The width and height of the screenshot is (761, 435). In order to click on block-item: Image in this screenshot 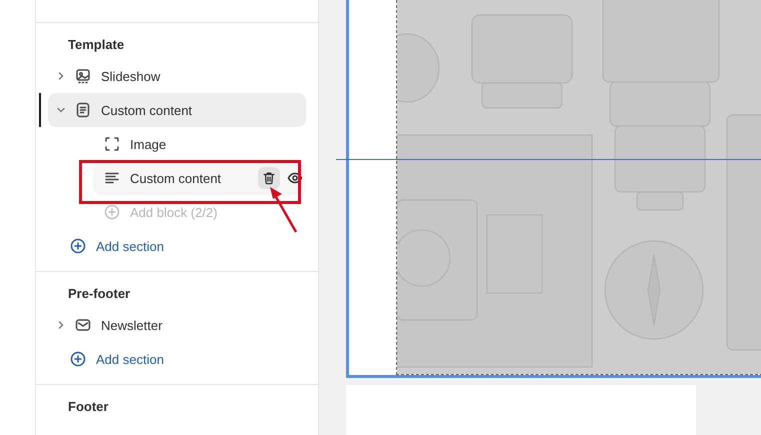, I will do `click(177, 144)`.